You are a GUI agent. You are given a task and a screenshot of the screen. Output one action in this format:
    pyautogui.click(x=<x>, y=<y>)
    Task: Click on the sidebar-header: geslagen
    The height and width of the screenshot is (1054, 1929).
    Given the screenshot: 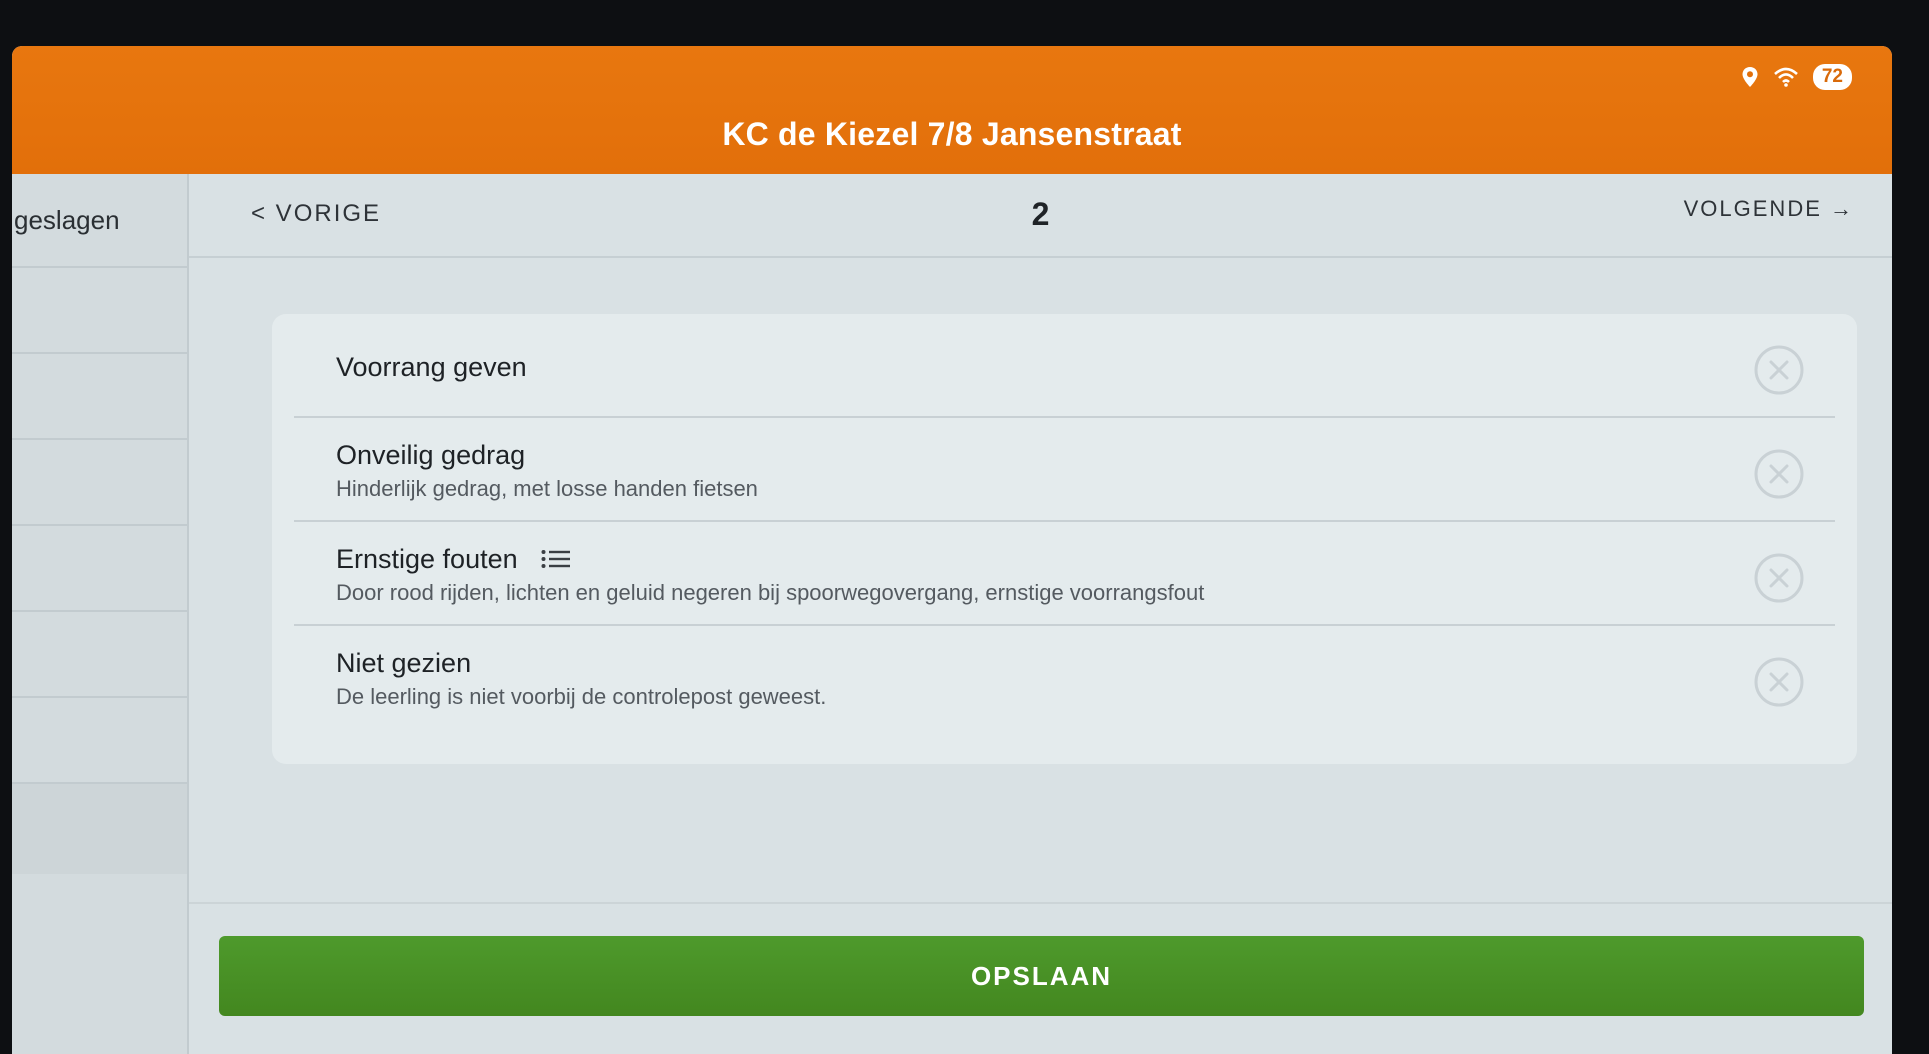 What is the action you would take?
    pyautogui.click(x=99, y=221)
    